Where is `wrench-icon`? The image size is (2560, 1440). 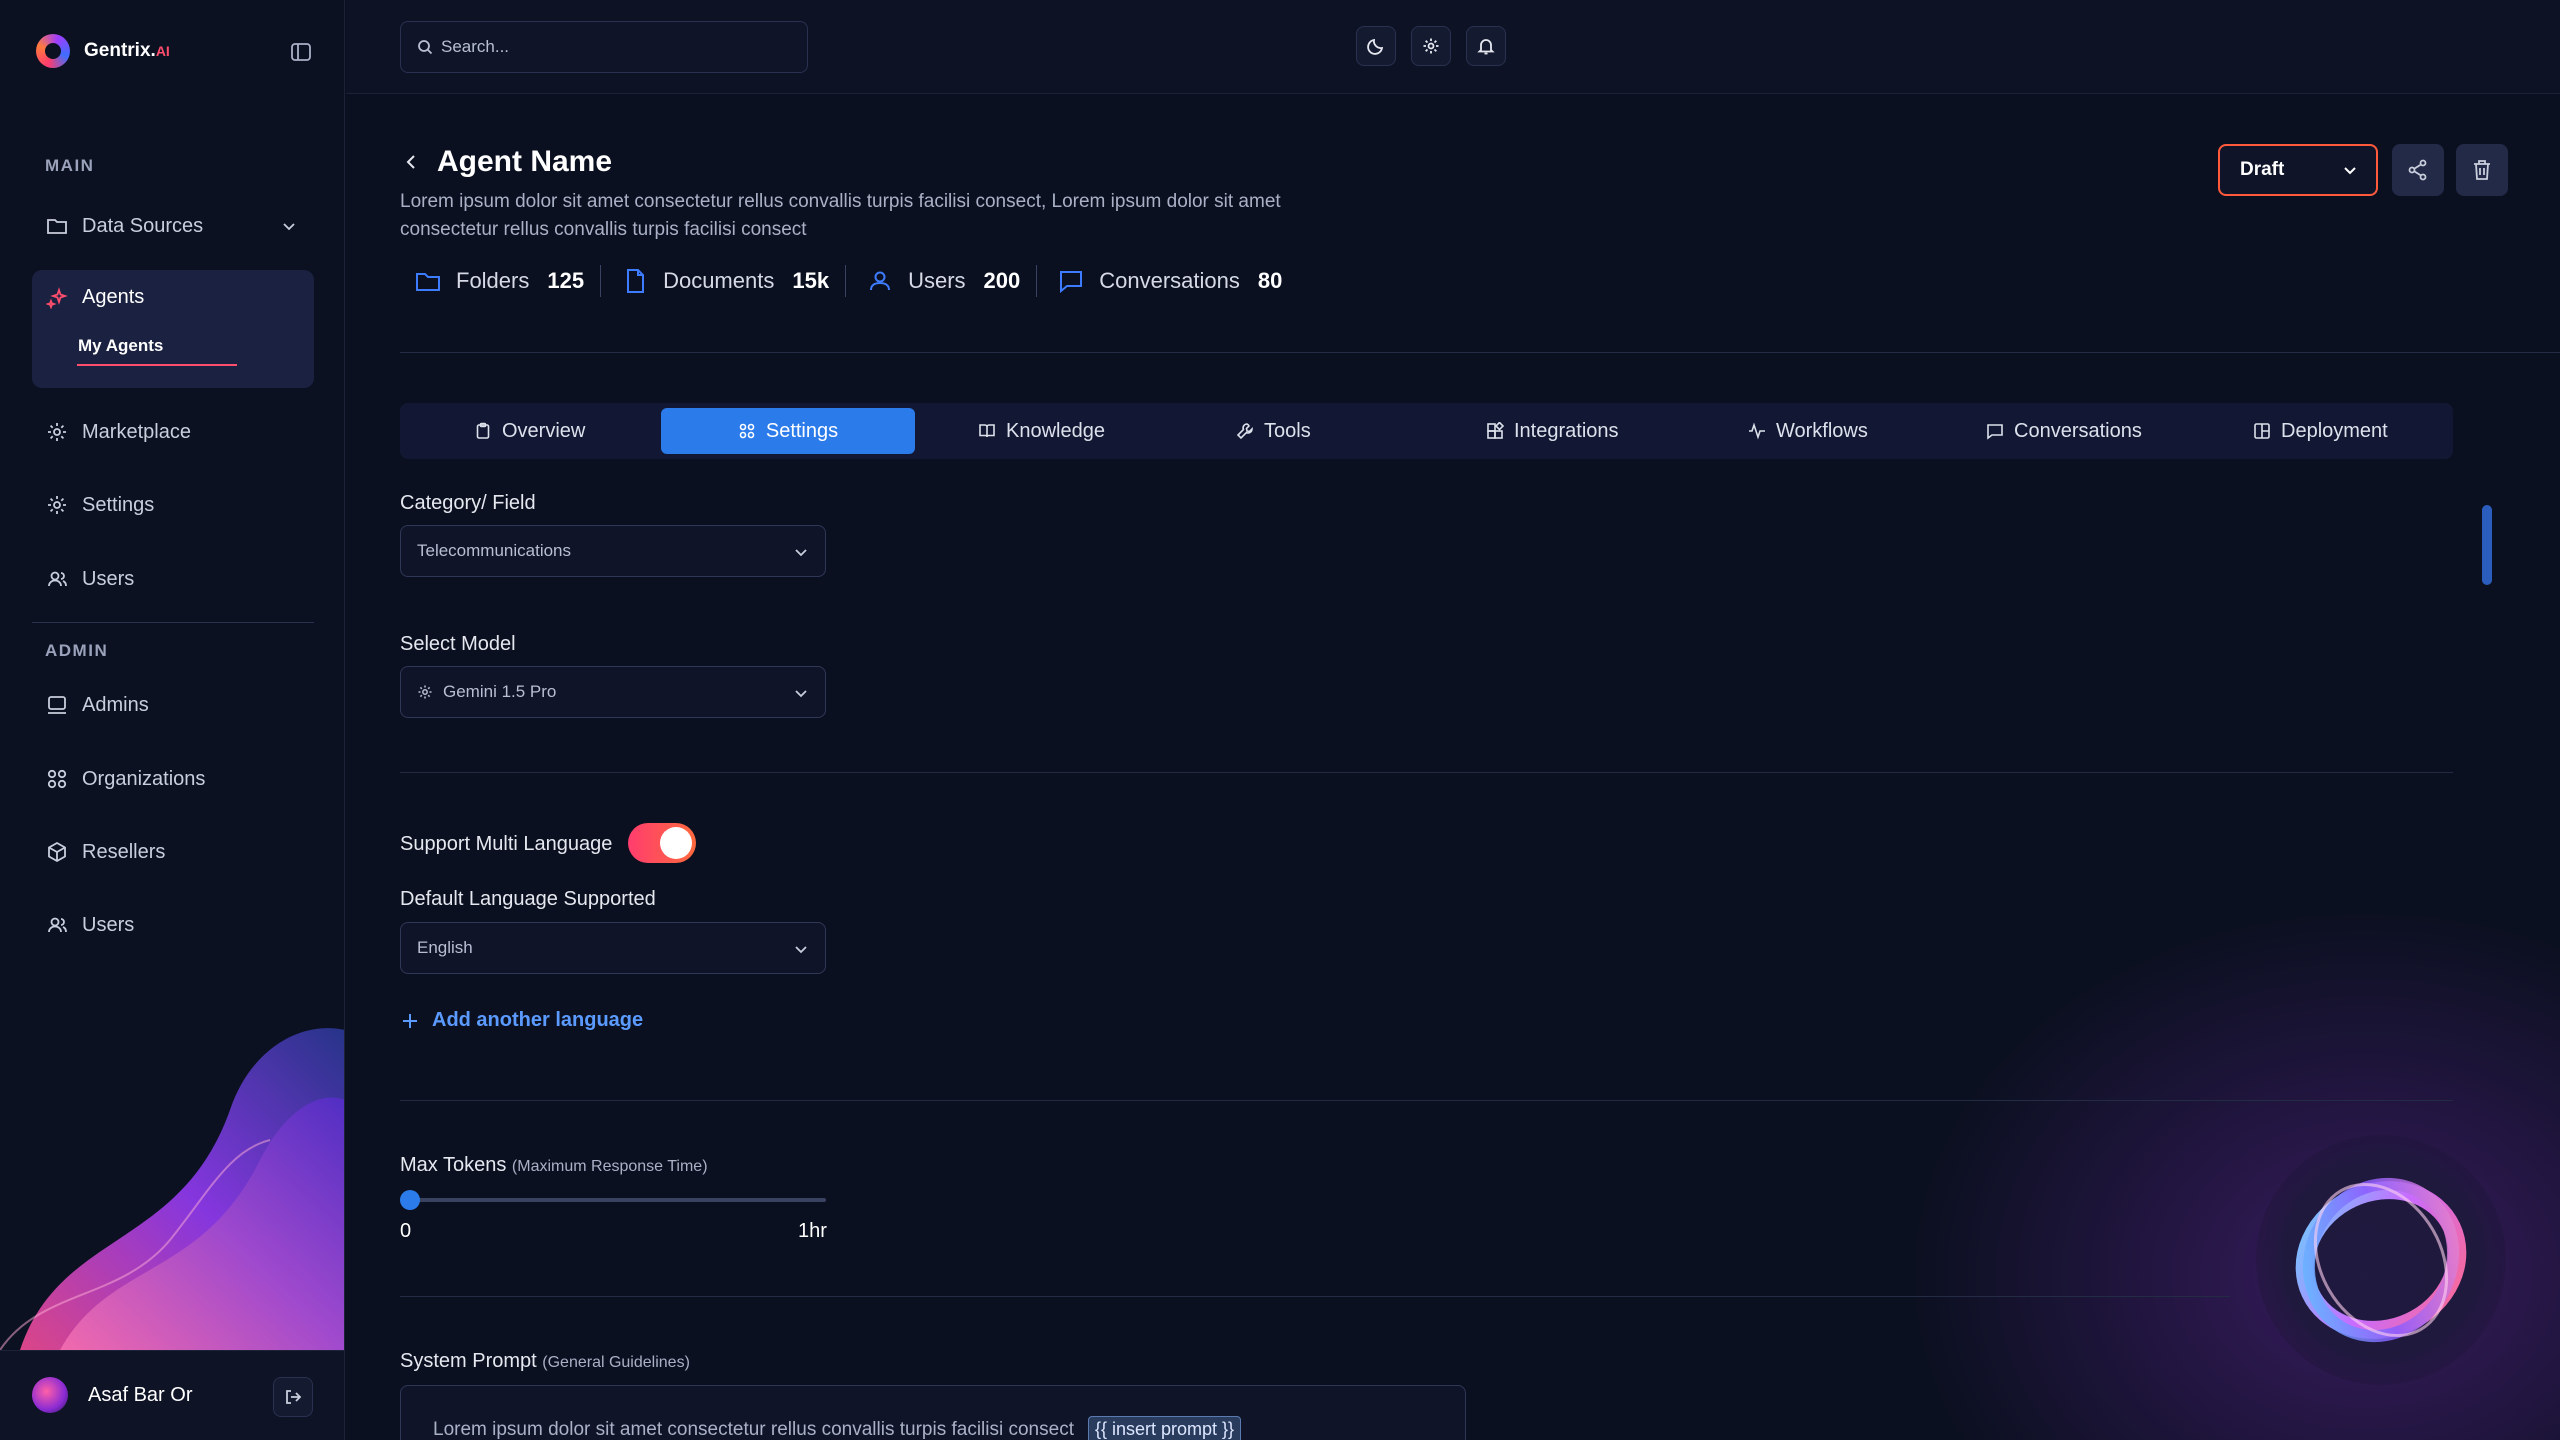 wrench-icon is located at coordinates (1245, 431).